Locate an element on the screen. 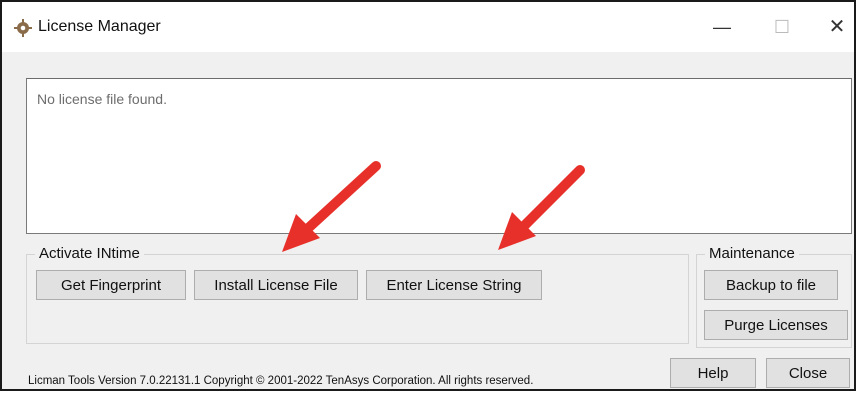  minimize-button: — is located at coordinates (722, 27).